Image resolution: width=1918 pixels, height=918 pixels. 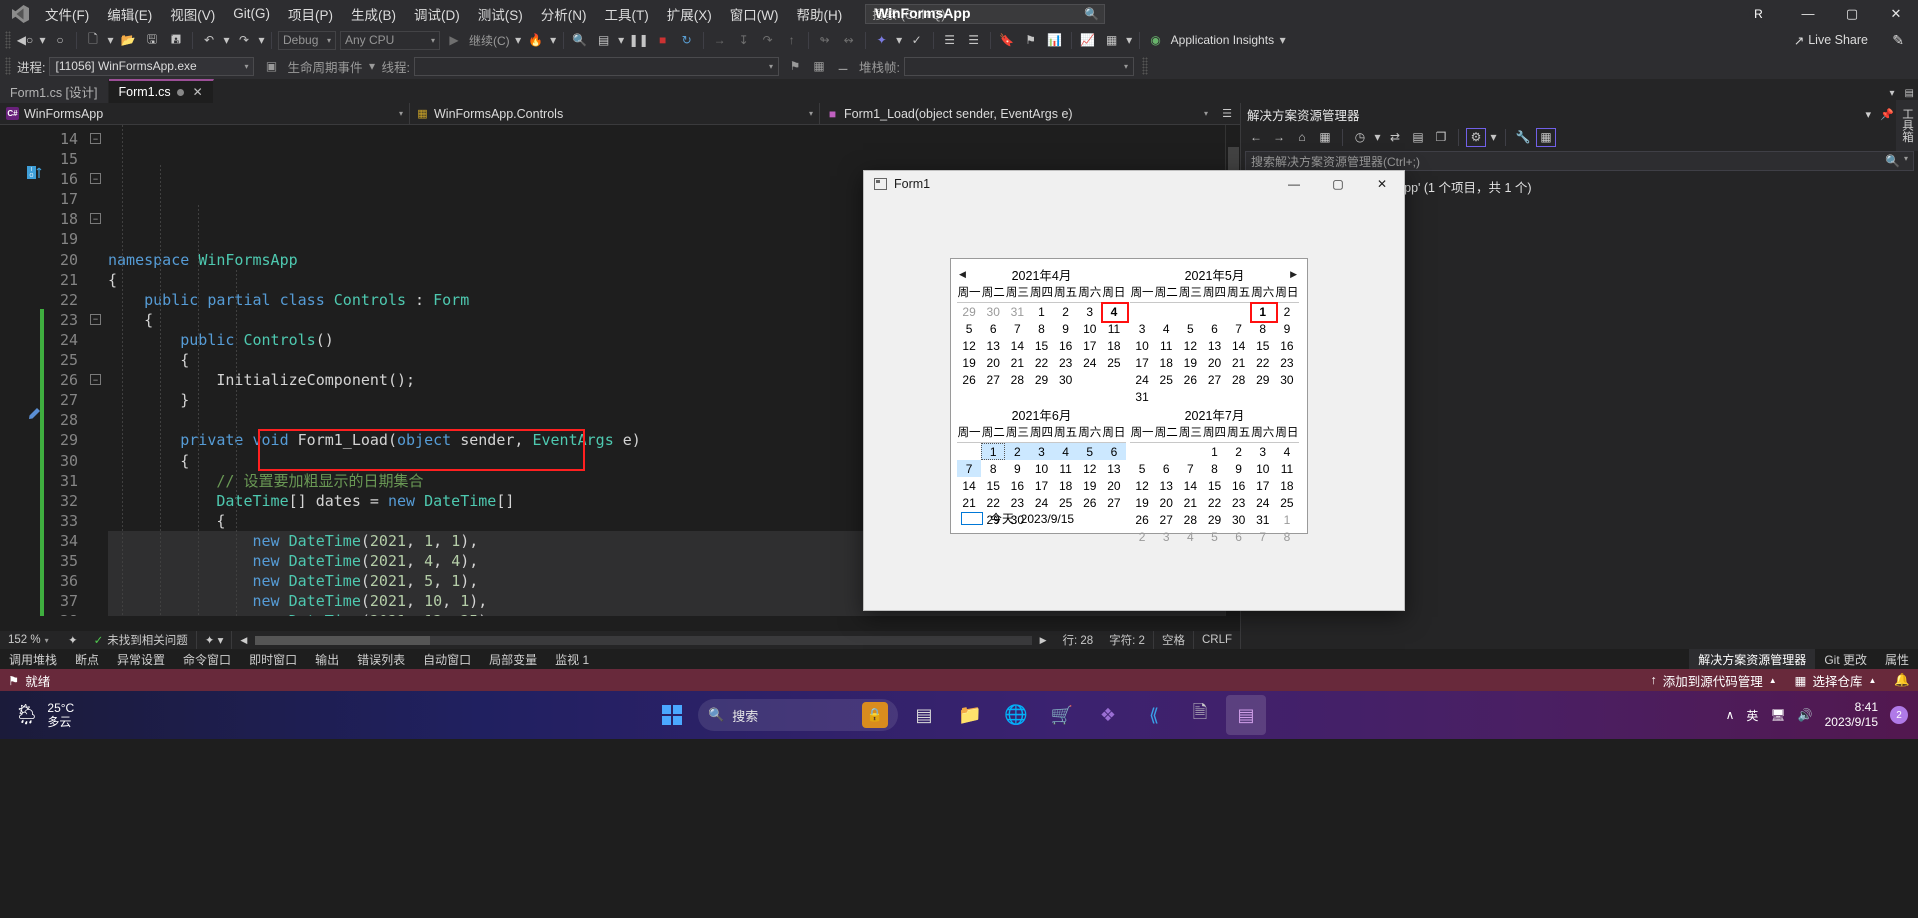 What do you see at coordinates (917, 40) in the screenshot?
I see `spellcheck-icon: ✓` at bounding box center [917, 40].